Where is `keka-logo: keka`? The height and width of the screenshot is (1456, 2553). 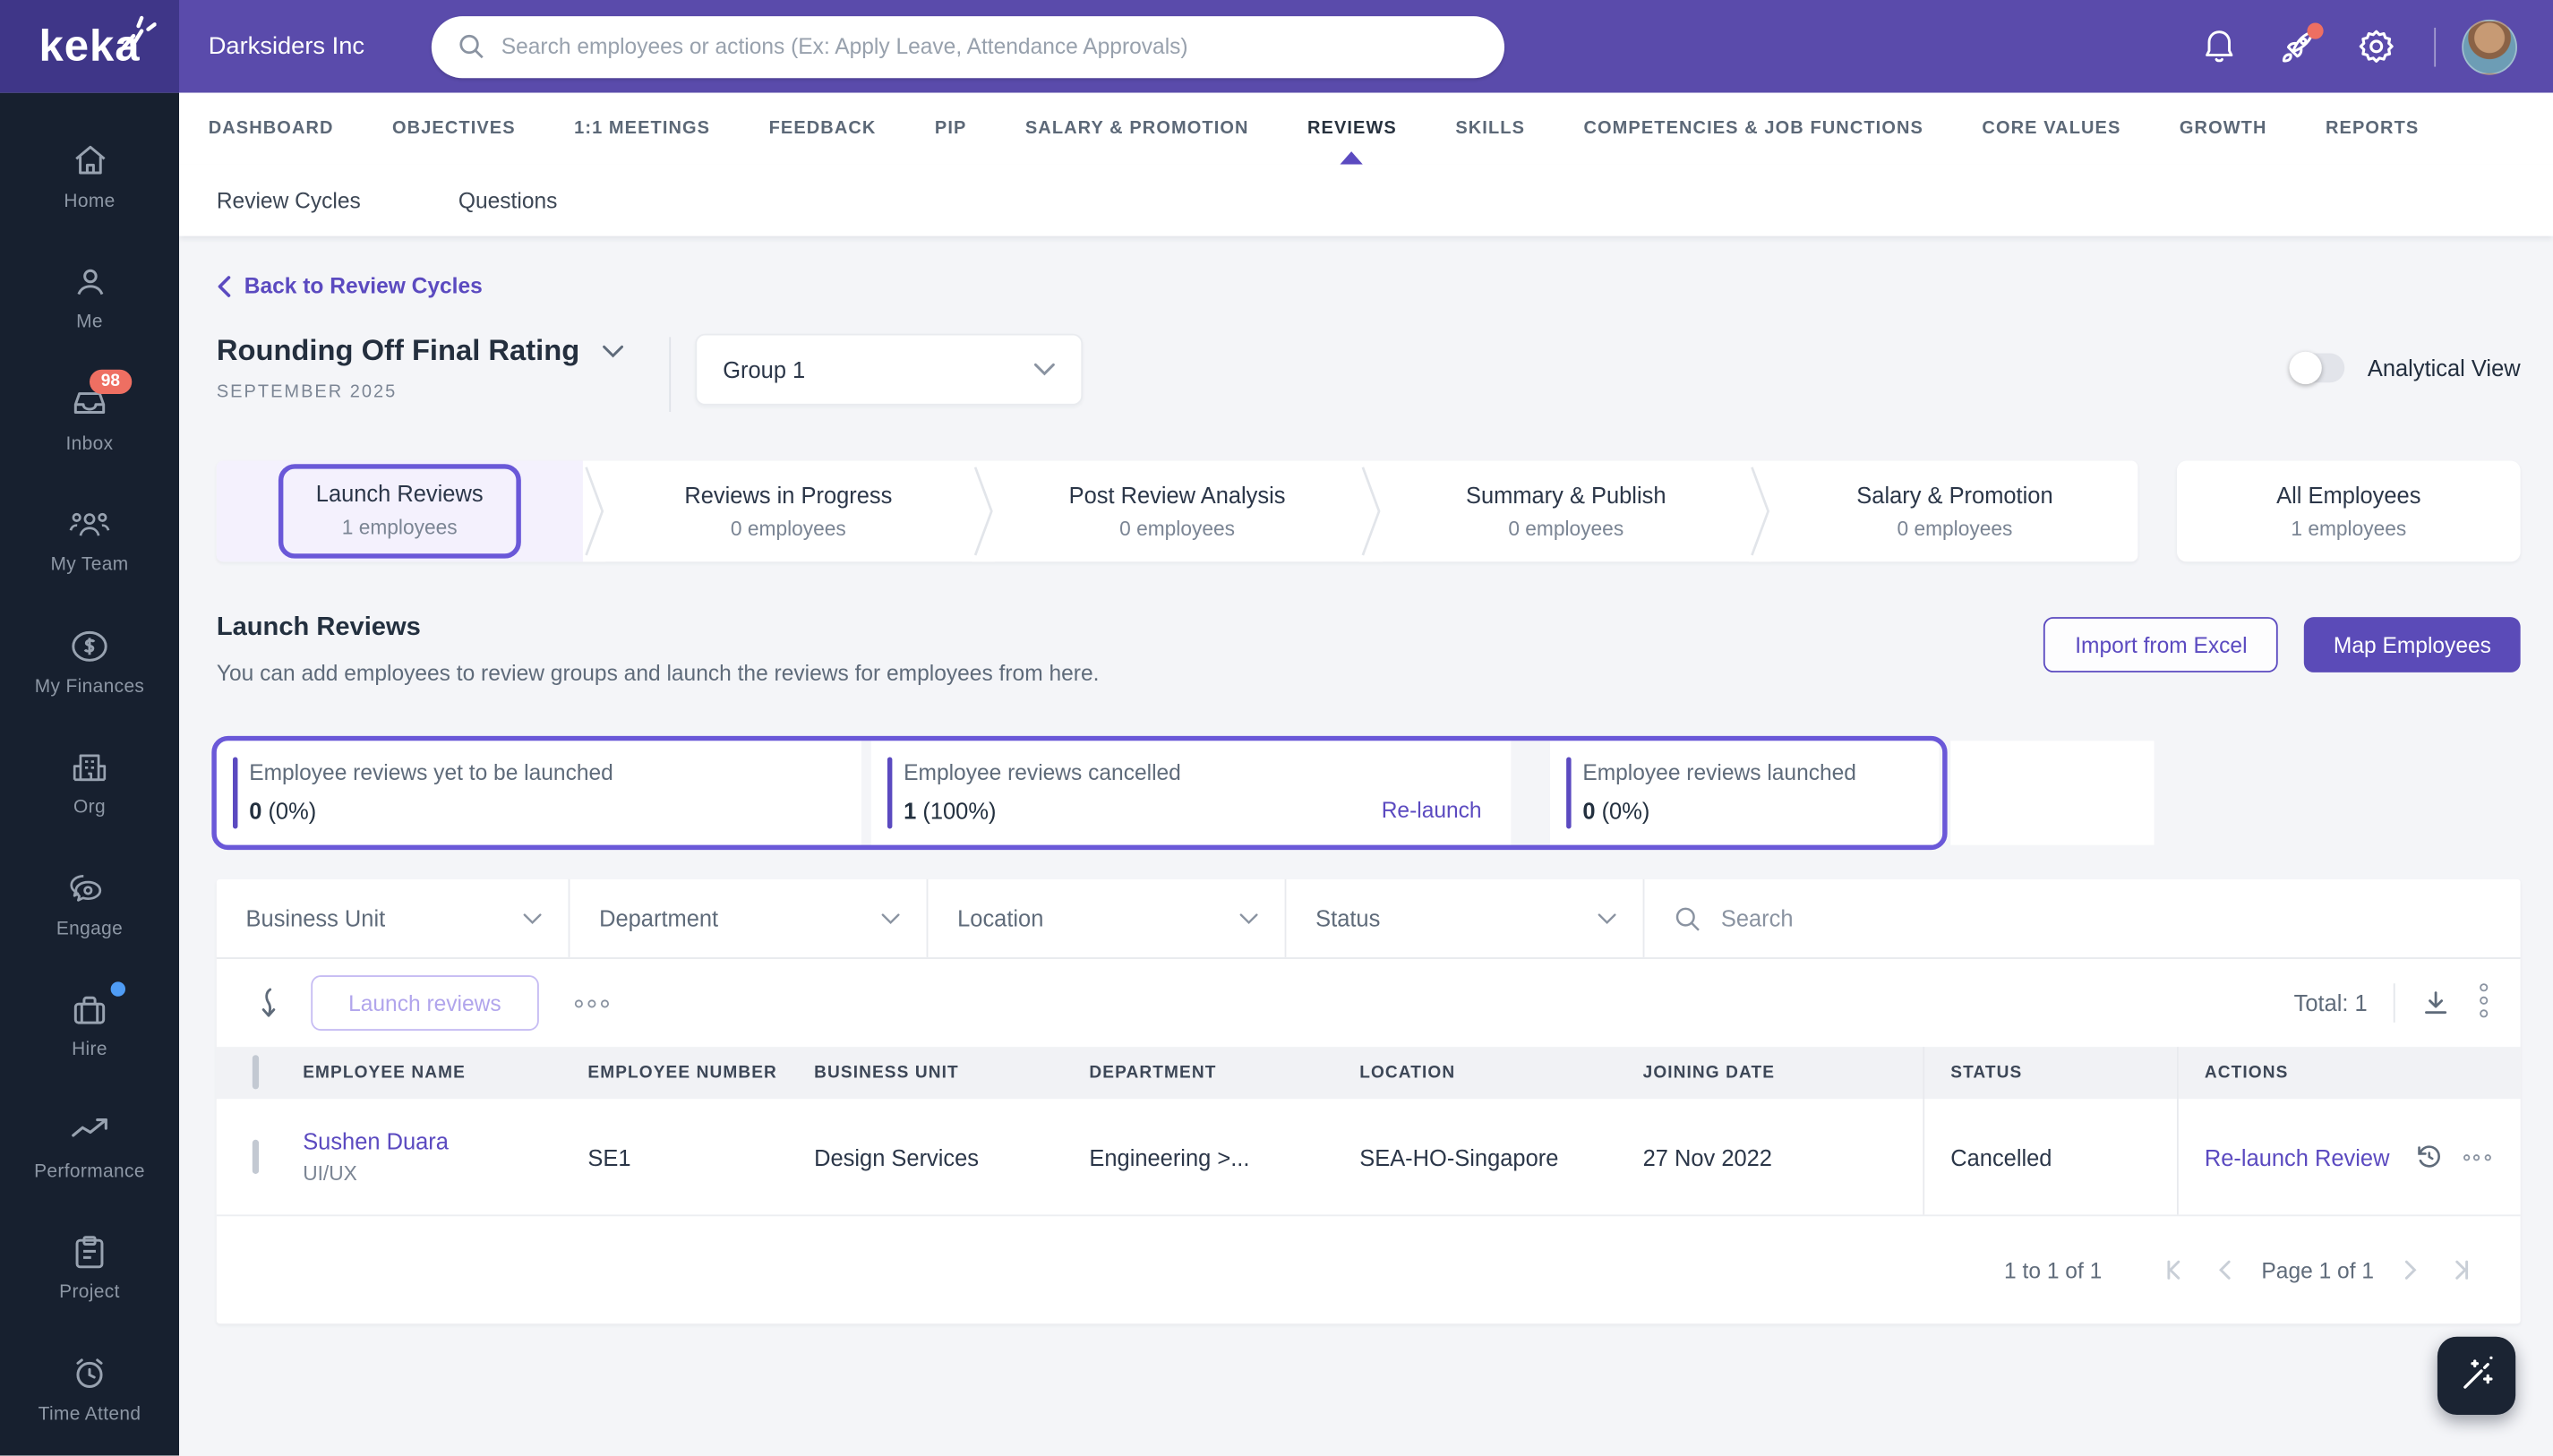
keka-logo: keka is located at coordinates (90, 46).